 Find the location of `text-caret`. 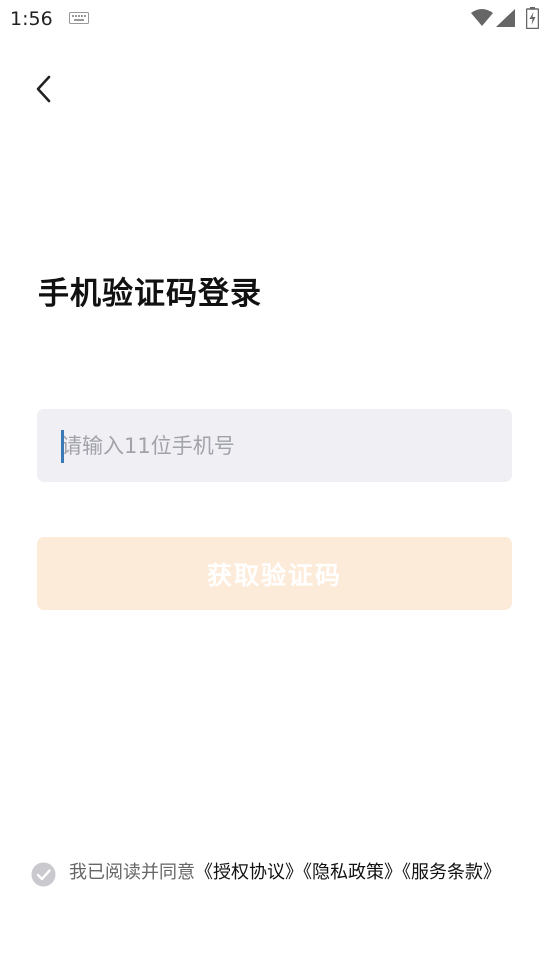

text-caret is located at coordinates (62, 446).